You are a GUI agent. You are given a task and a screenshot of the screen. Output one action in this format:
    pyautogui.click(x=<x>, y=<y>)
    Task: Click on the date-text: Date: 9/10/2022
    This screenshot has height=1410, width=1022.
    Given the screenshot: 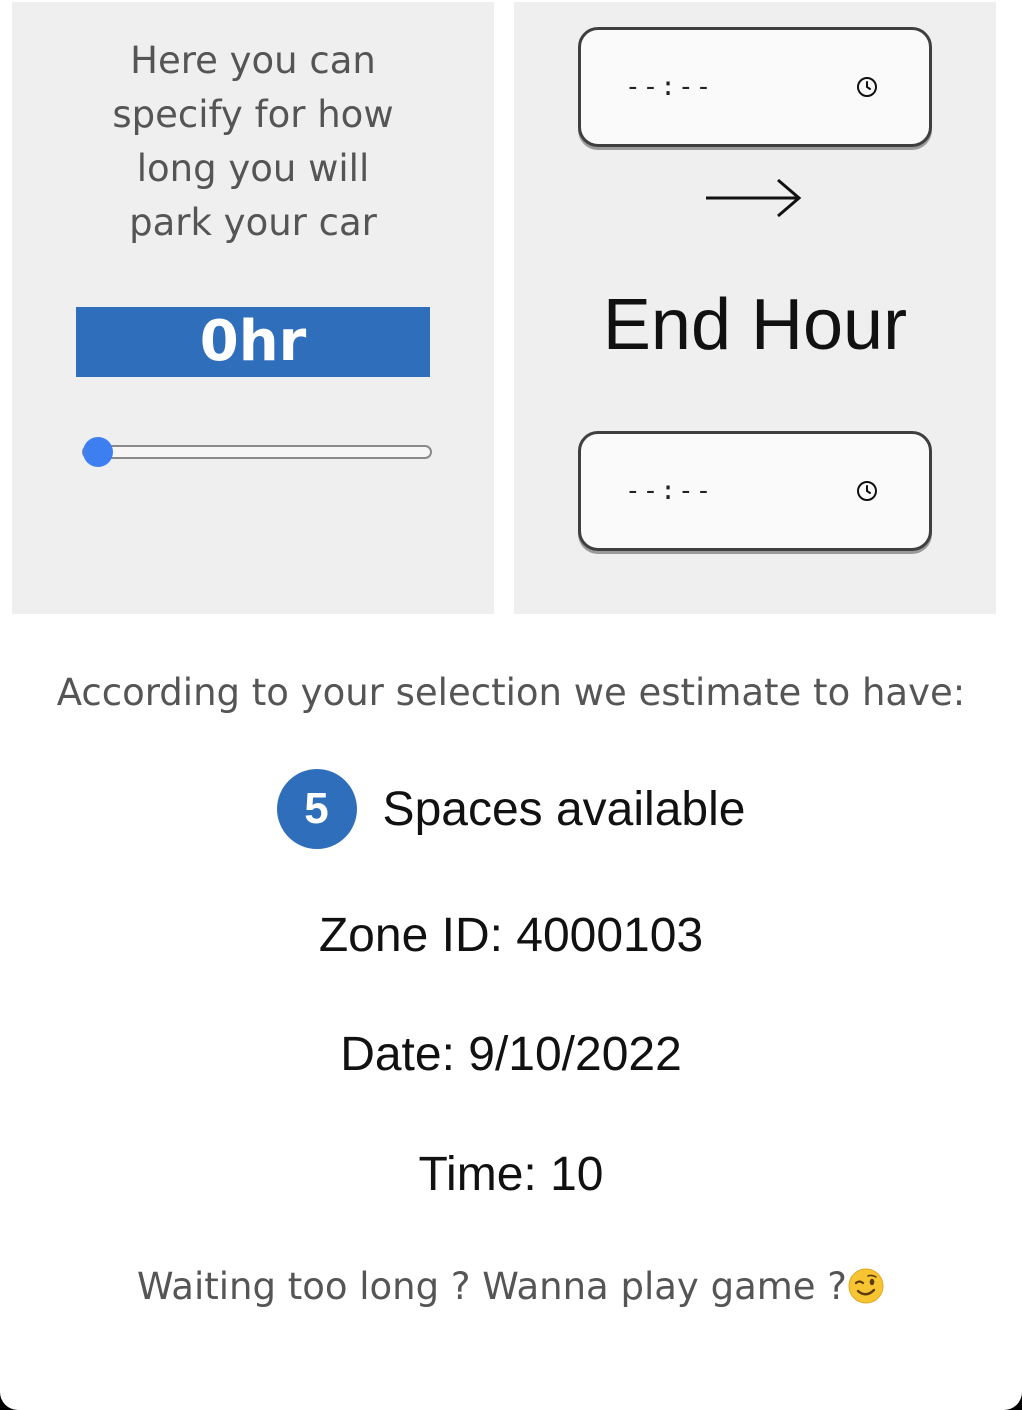 What is the action you would take?
    pyautogui.click(x=511, y=1054)
    